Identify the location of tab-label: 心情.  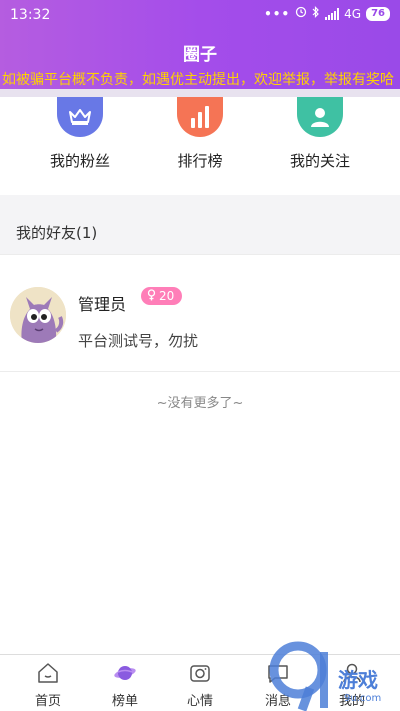
(199, 701).